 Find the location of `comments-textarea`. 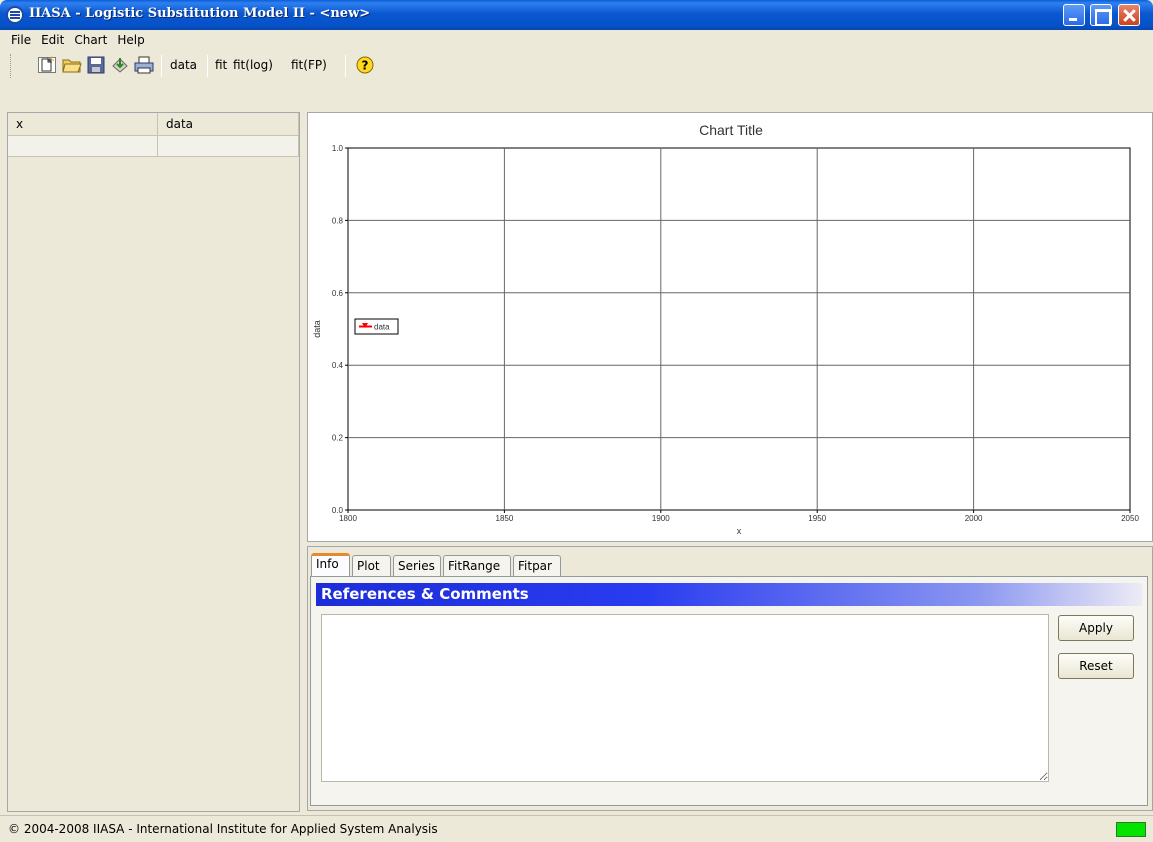

comments-textarea is located at coordinates (685, 698).